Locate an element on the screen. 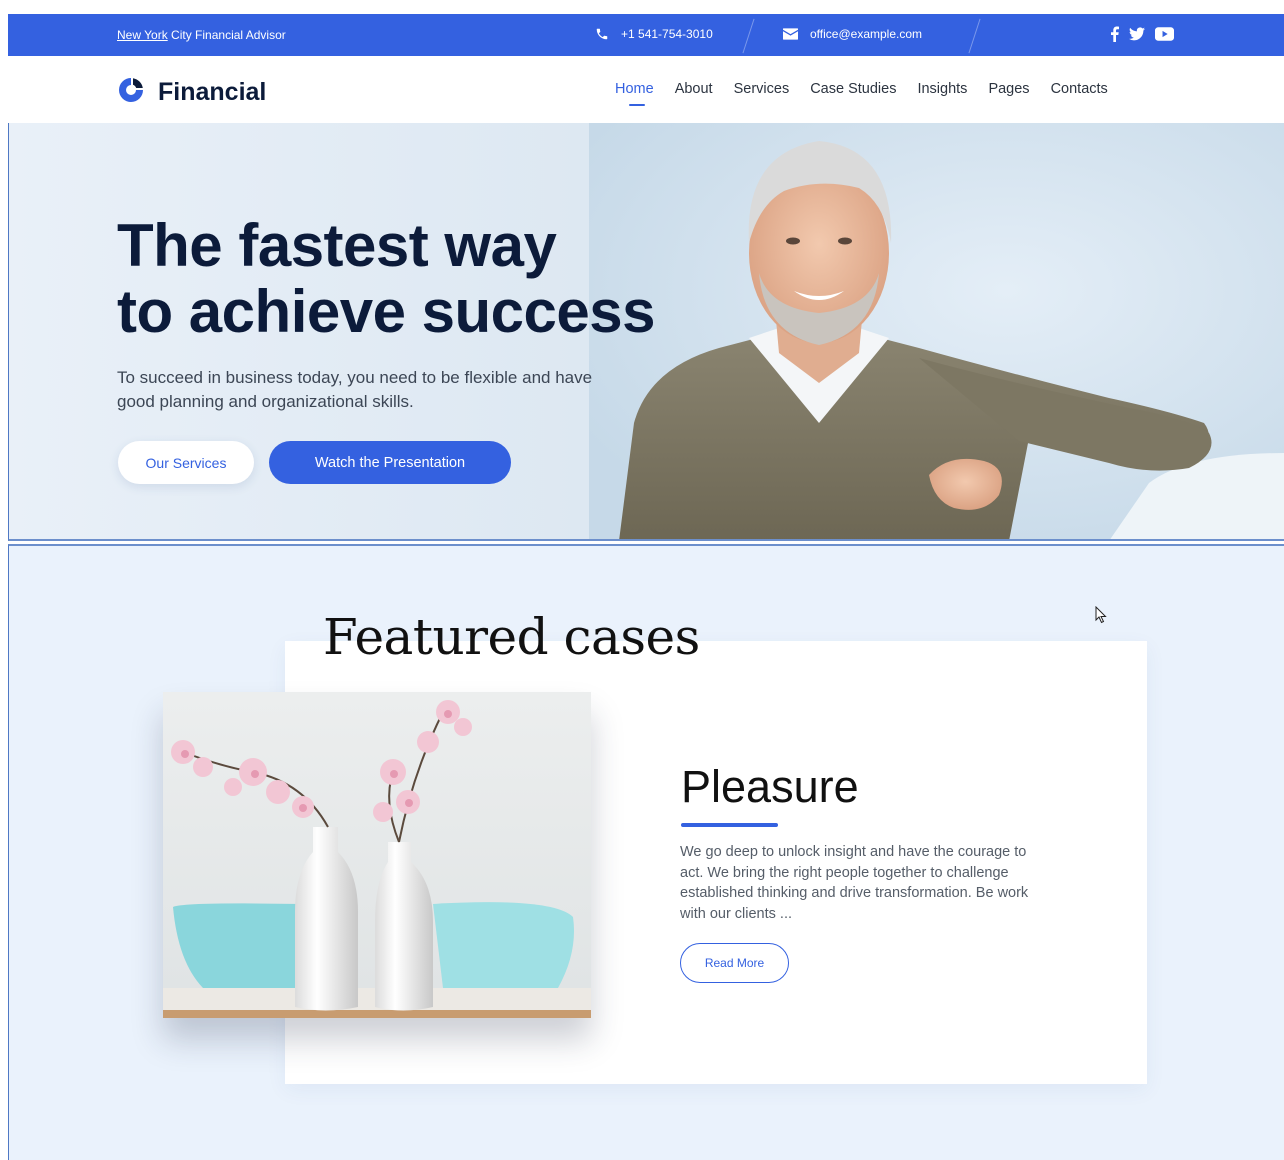 This screenshot has width=1284, height=1160. watch-presentation-button: Watch the Presentation is located at coordinates (390, 462).